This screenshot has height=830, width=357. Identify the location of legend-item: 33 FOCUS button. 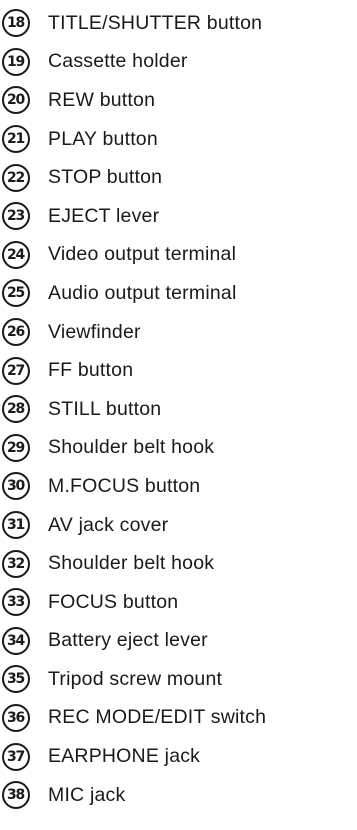
(178, 602).